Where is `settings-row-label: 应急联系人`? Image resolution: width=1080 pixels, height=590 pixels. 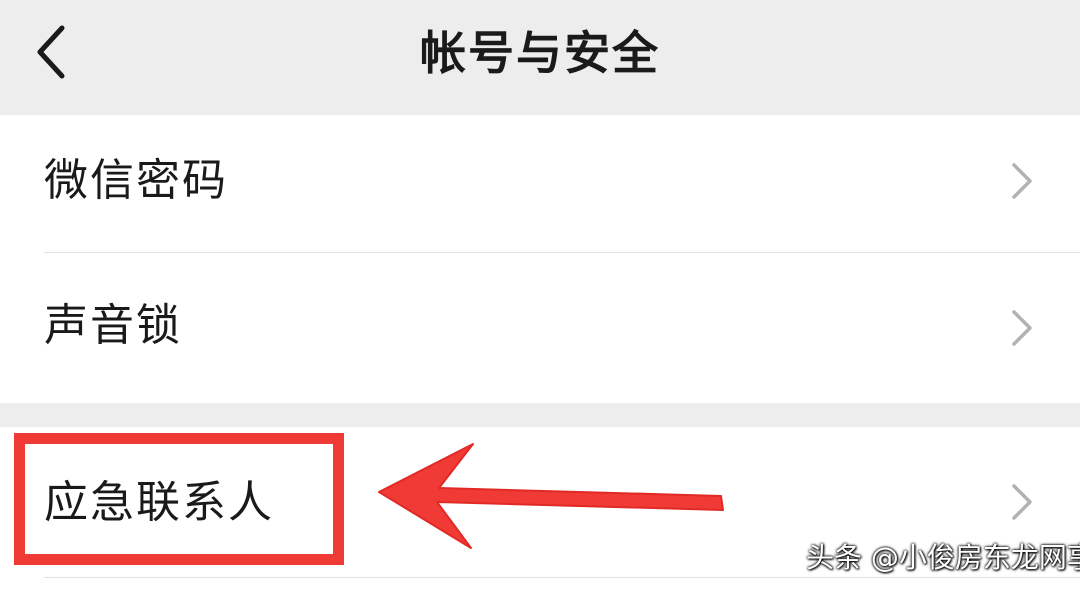 settings-row-label: 应急联系人 is located at coordinates (159, 502).